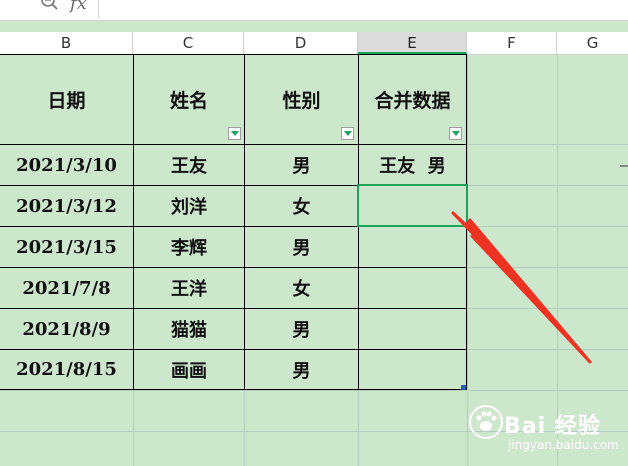 The height and width of the screenshot is (466, 628). What do you see at coordinates (563, 445) in the screenshot?
I see `watermark-url: jingyan.baidu.com` at bounding box center [563, 445].